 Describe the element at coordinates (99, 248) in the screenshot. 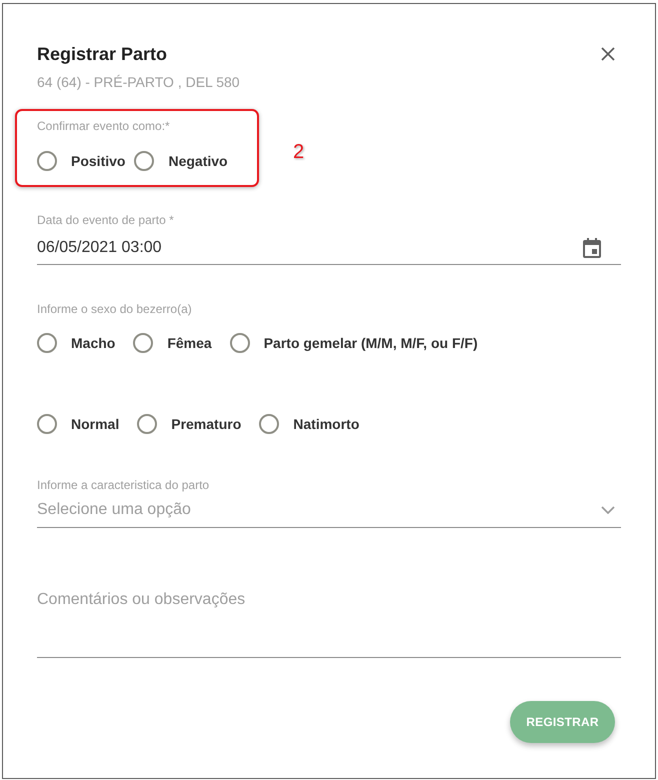

I see `field-value: 06/05/2021 03:00` at that location.